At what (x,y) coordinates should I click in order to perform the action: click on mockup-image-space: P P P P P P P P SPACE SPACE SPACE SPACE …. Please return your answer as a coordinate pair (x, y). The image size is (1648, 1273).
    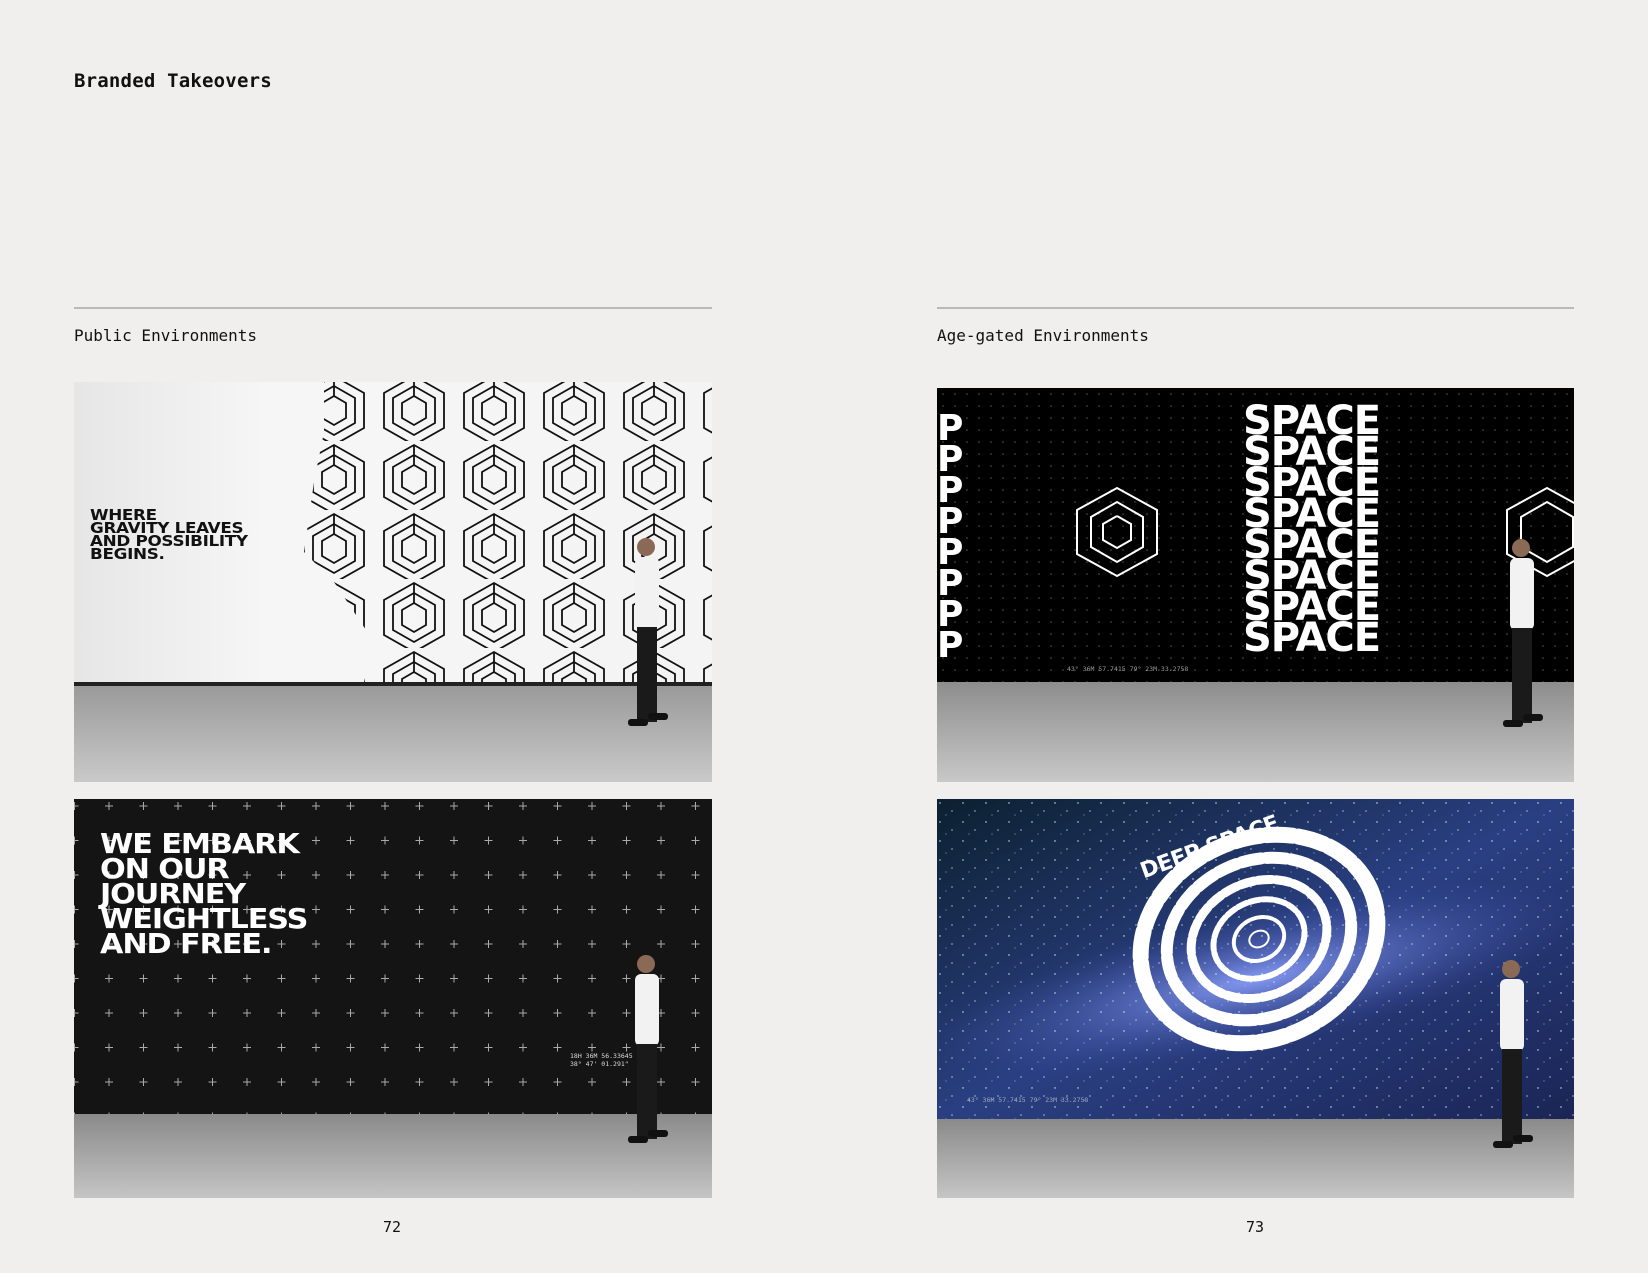
    Looking at the image, I should click on (1255, 585).